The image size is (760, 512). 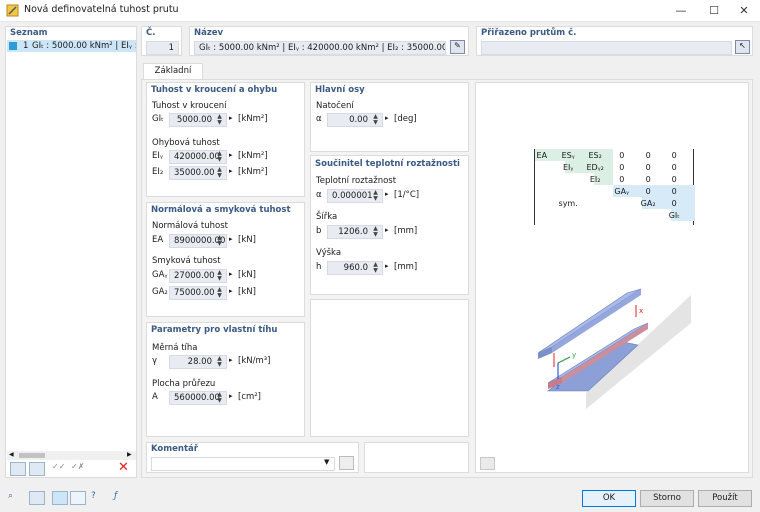 I want to click on gay-field: 27000.00 ▲ ▼, so click(x=198, y=276).